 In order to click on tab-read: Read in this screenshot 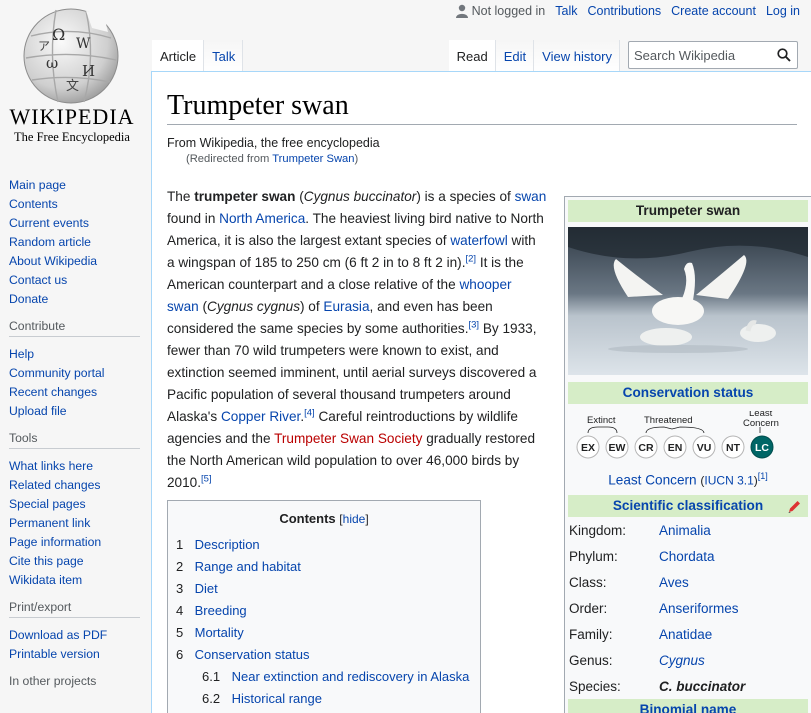, I will do `click(472, 56)`.